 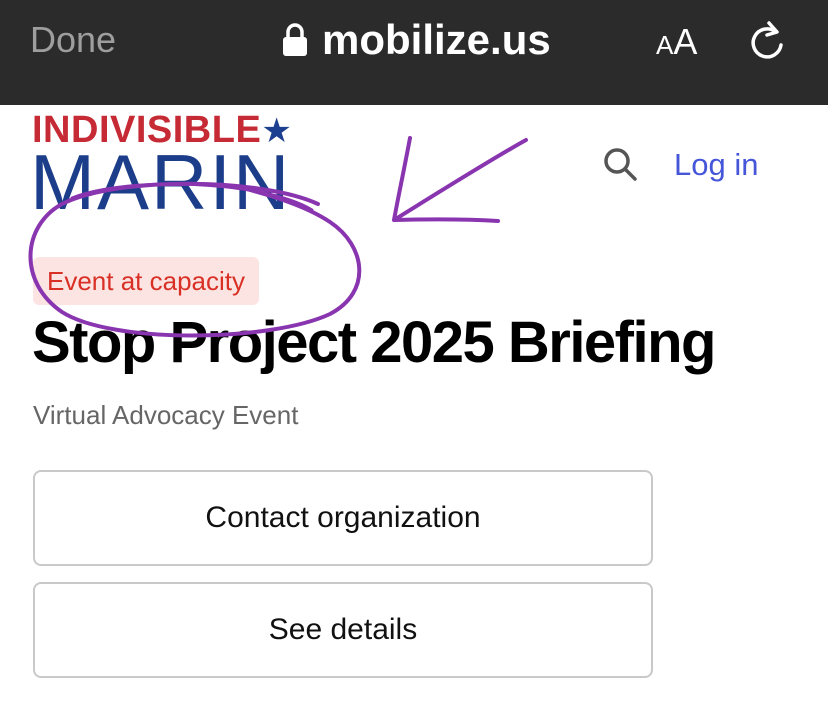 What do you see at coordinates (146, 281) in the screenshot?
I see `status-badge: Event at capacity` at bounding box center [146, 281].